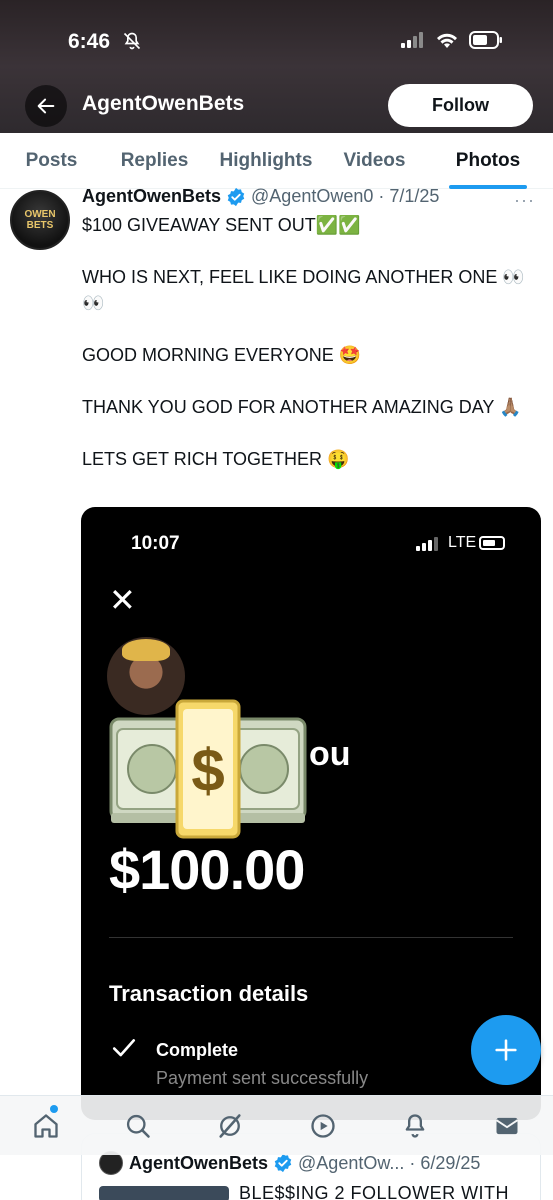 This screenshot has width=553, height=1200. Describe the element at coordinates (209, 993) in the screenshot. I see `transaction-details-title: Transaction details` at that location.